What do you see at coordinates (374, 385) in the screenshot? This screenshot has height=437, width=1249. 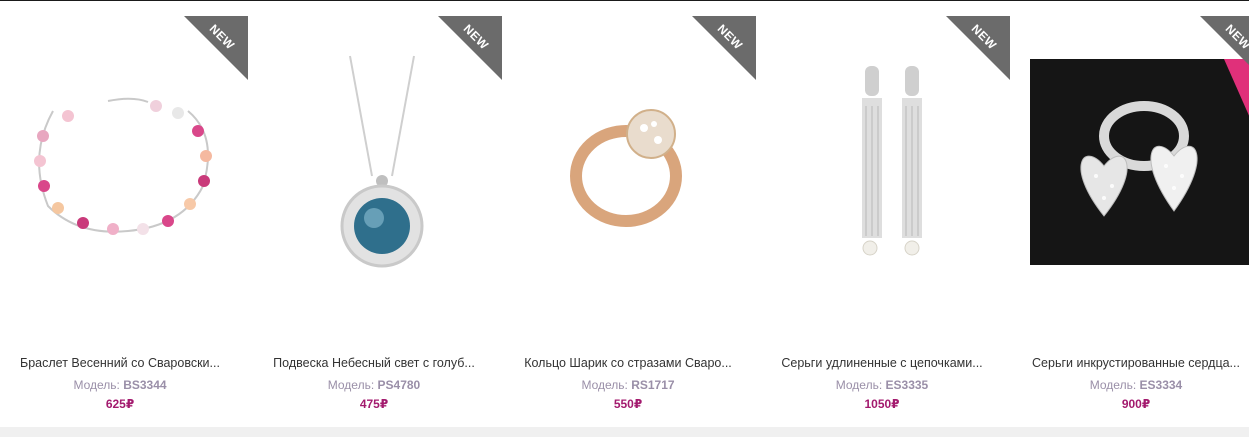 I see `product-model: Модель: PS4780` at bounding box center [374, 385].